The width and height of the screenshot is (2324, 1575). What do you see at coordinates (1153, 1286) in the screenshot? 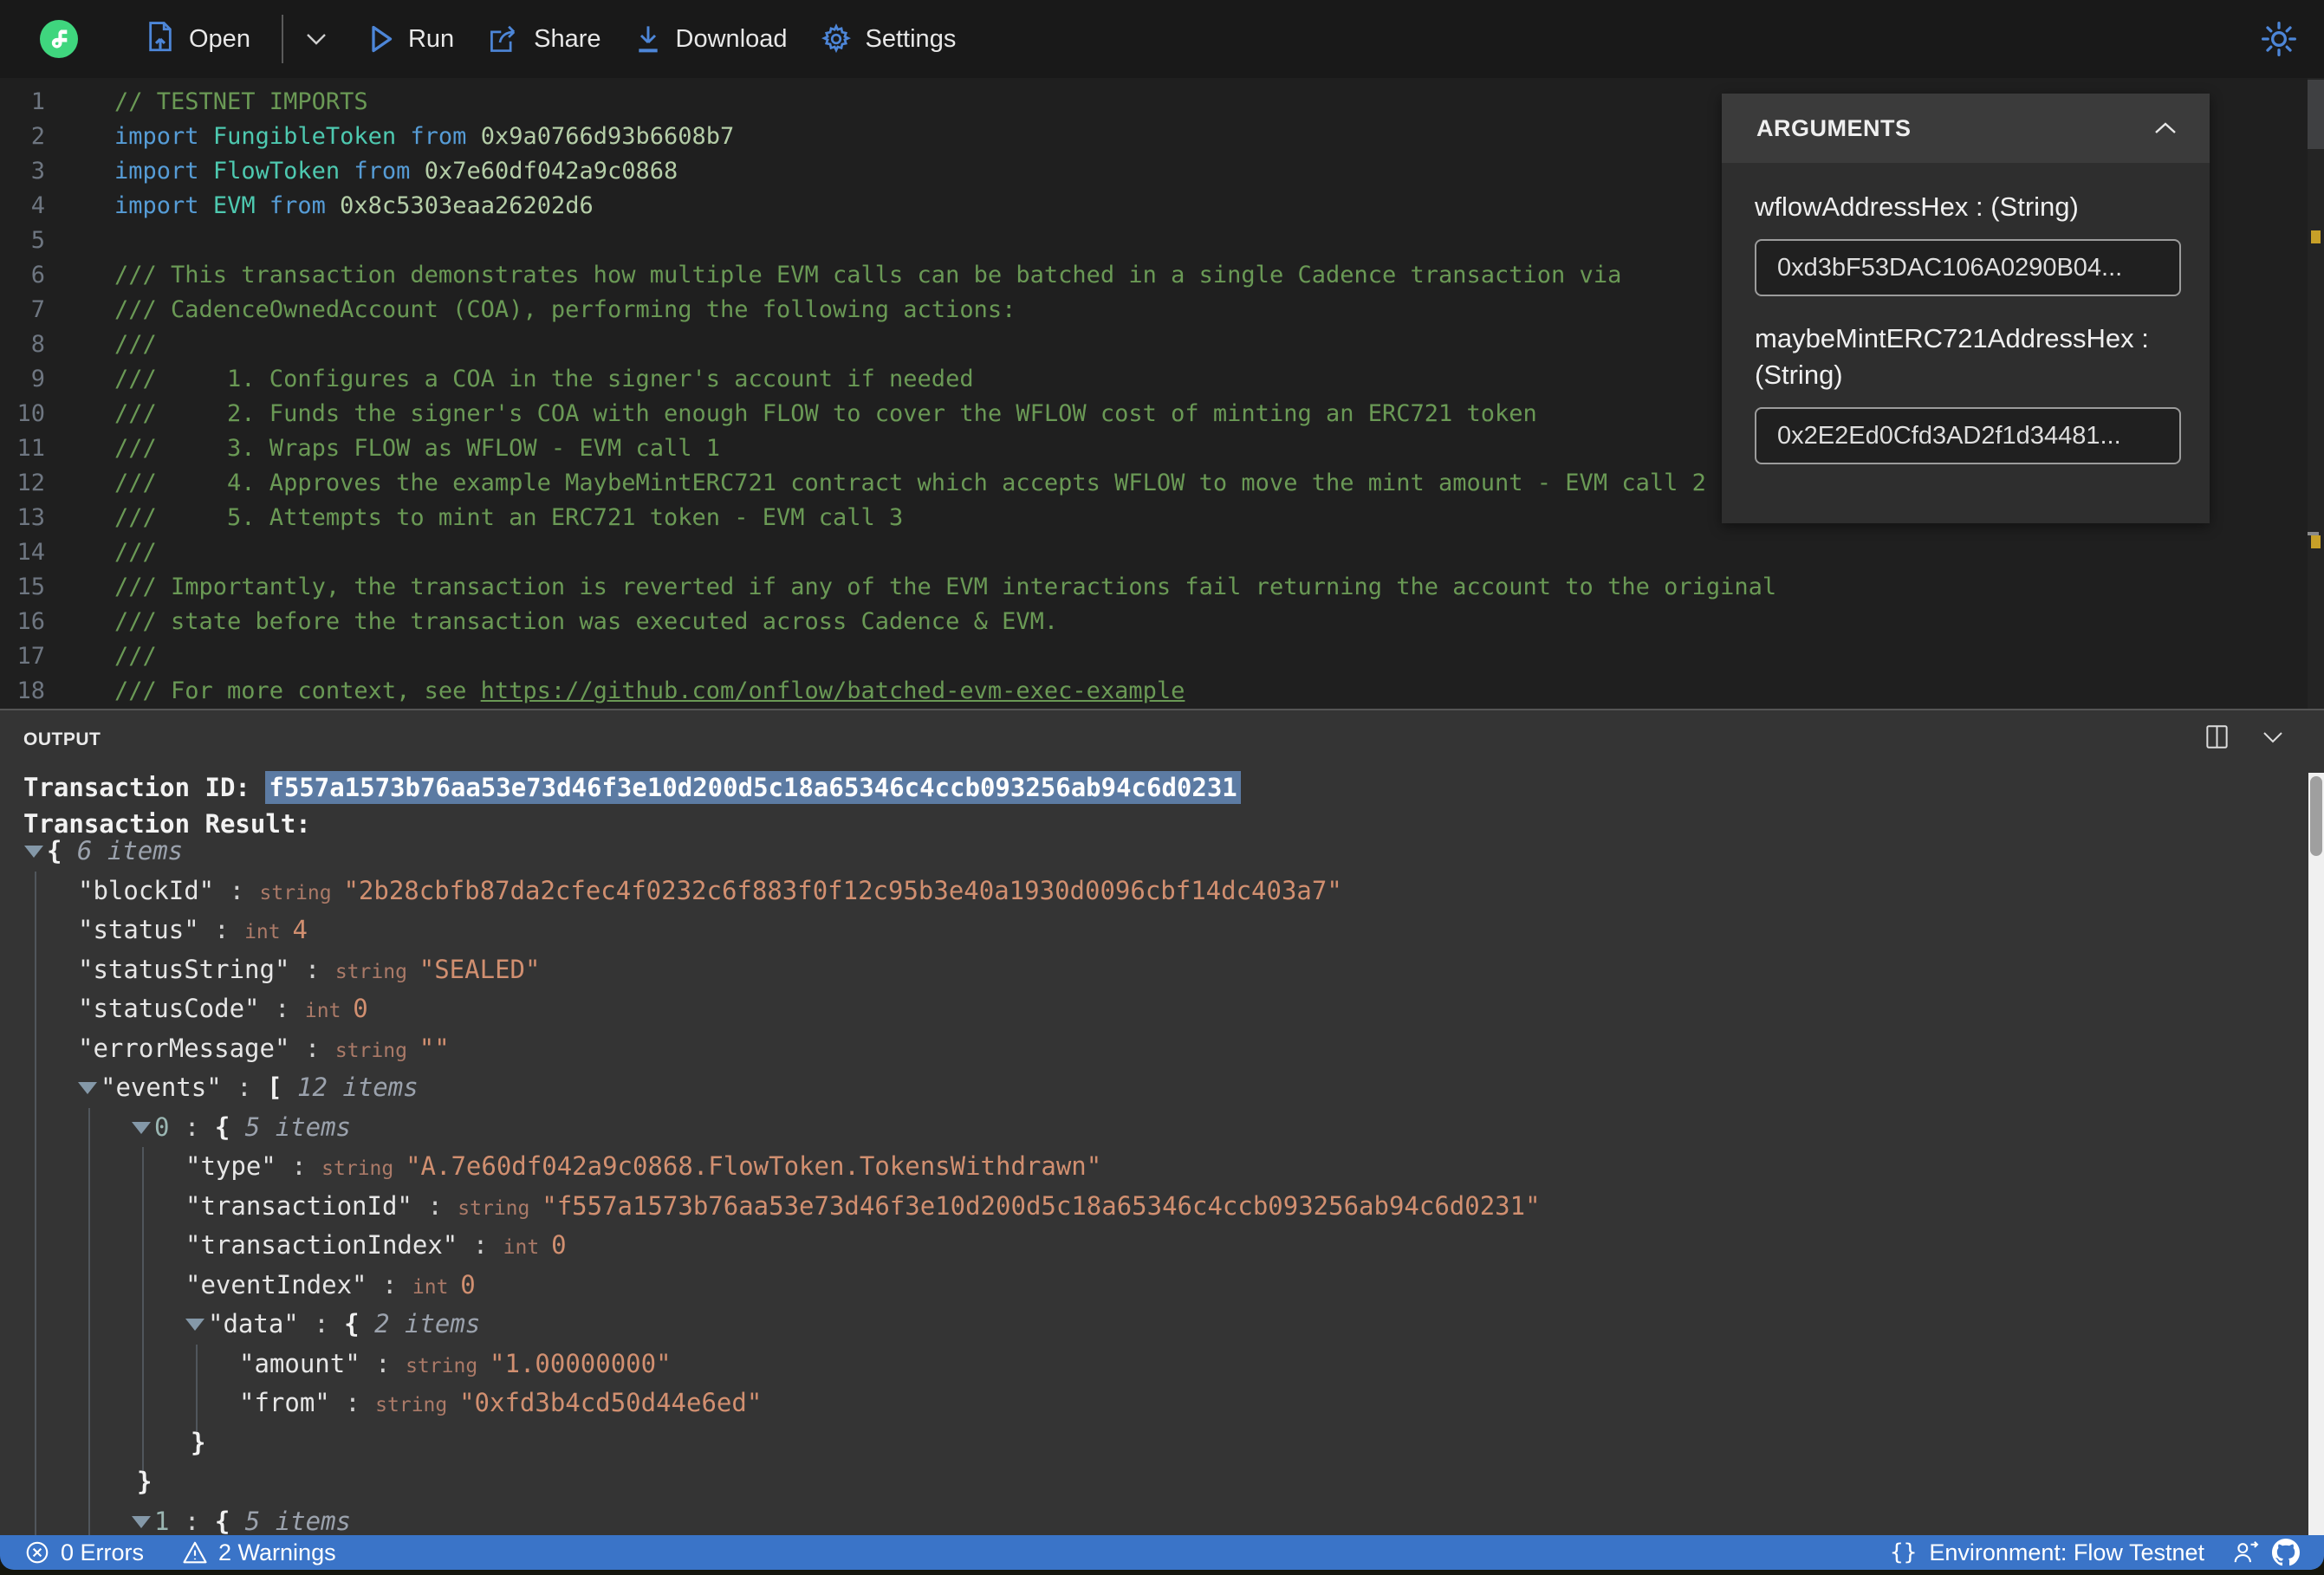
I see `json-row: "eventIndex" : int 0` at bounding box center [1153, 1286].